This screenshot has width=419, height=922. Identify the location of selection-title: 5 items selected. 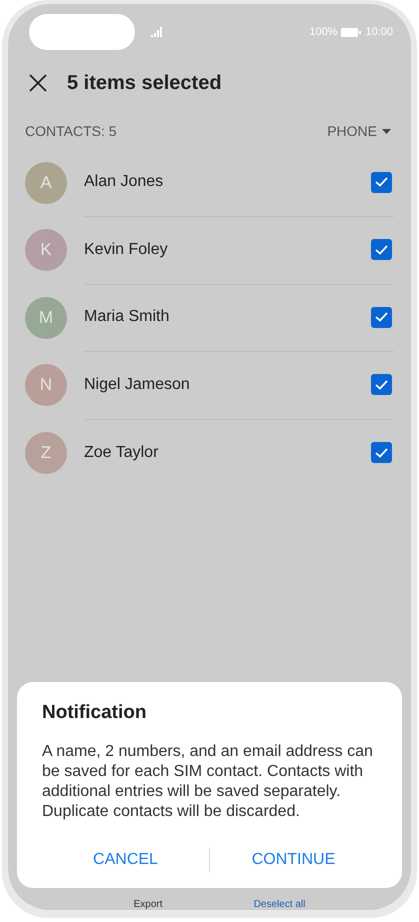
(144, 83).